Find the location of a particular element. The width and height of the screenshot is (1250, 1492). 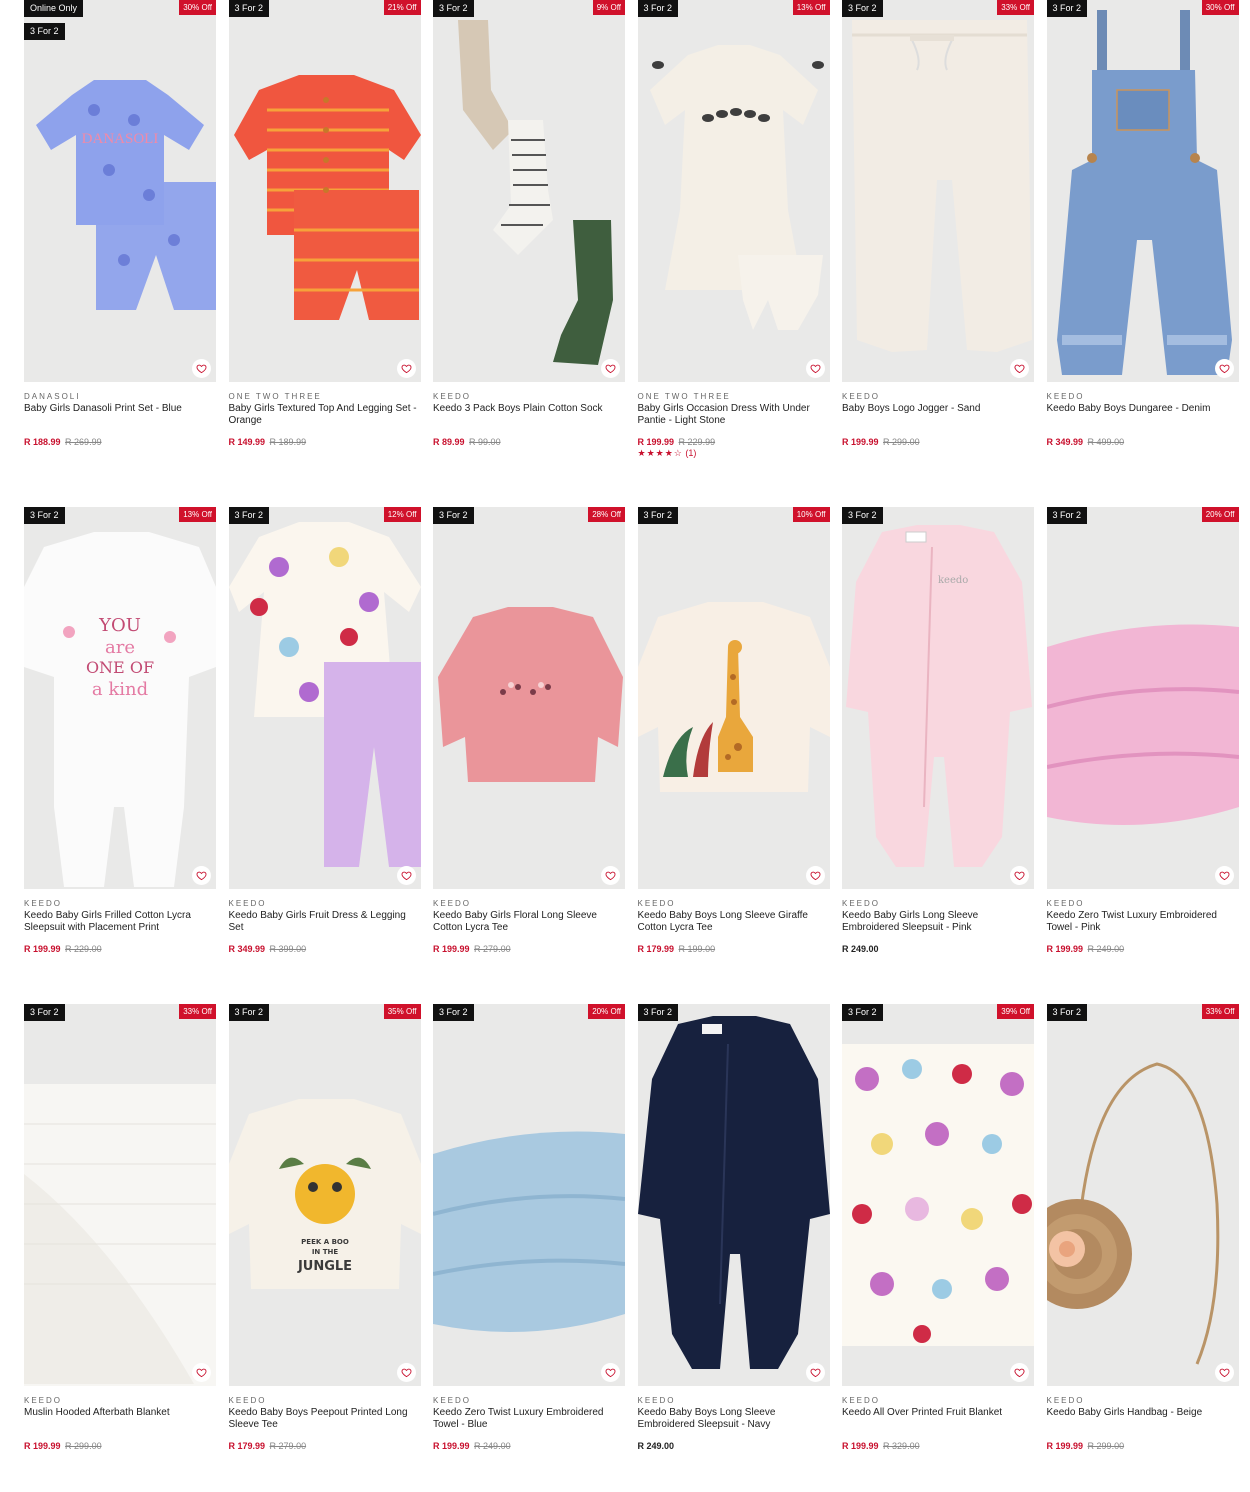

product-image: 3 For 2 9% Off is located at coordinates (529, 191).